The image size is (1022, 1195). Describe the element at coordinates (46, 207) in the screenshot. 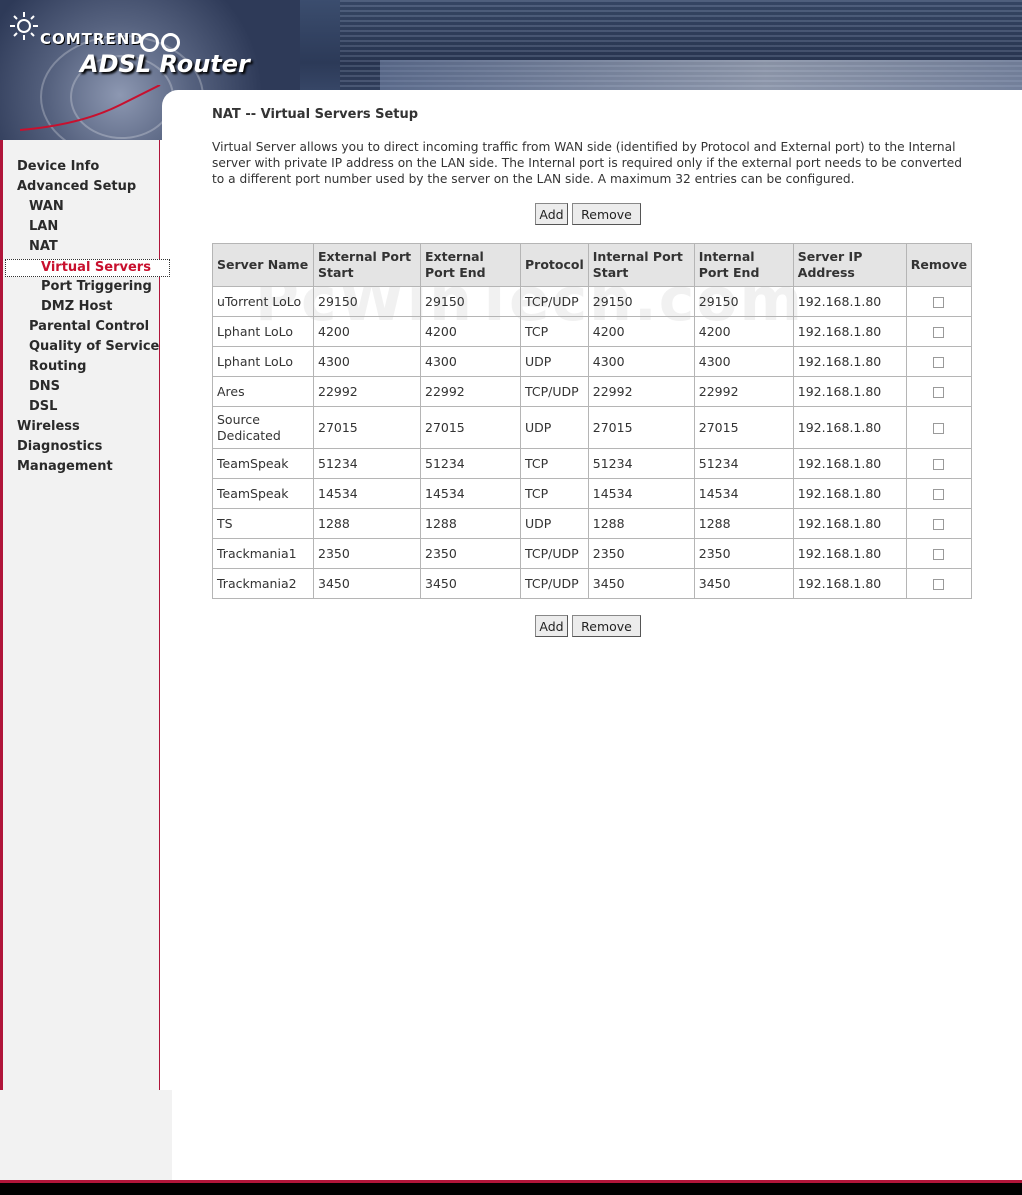

I see `sidebar-item-wan: WAN` at that location.